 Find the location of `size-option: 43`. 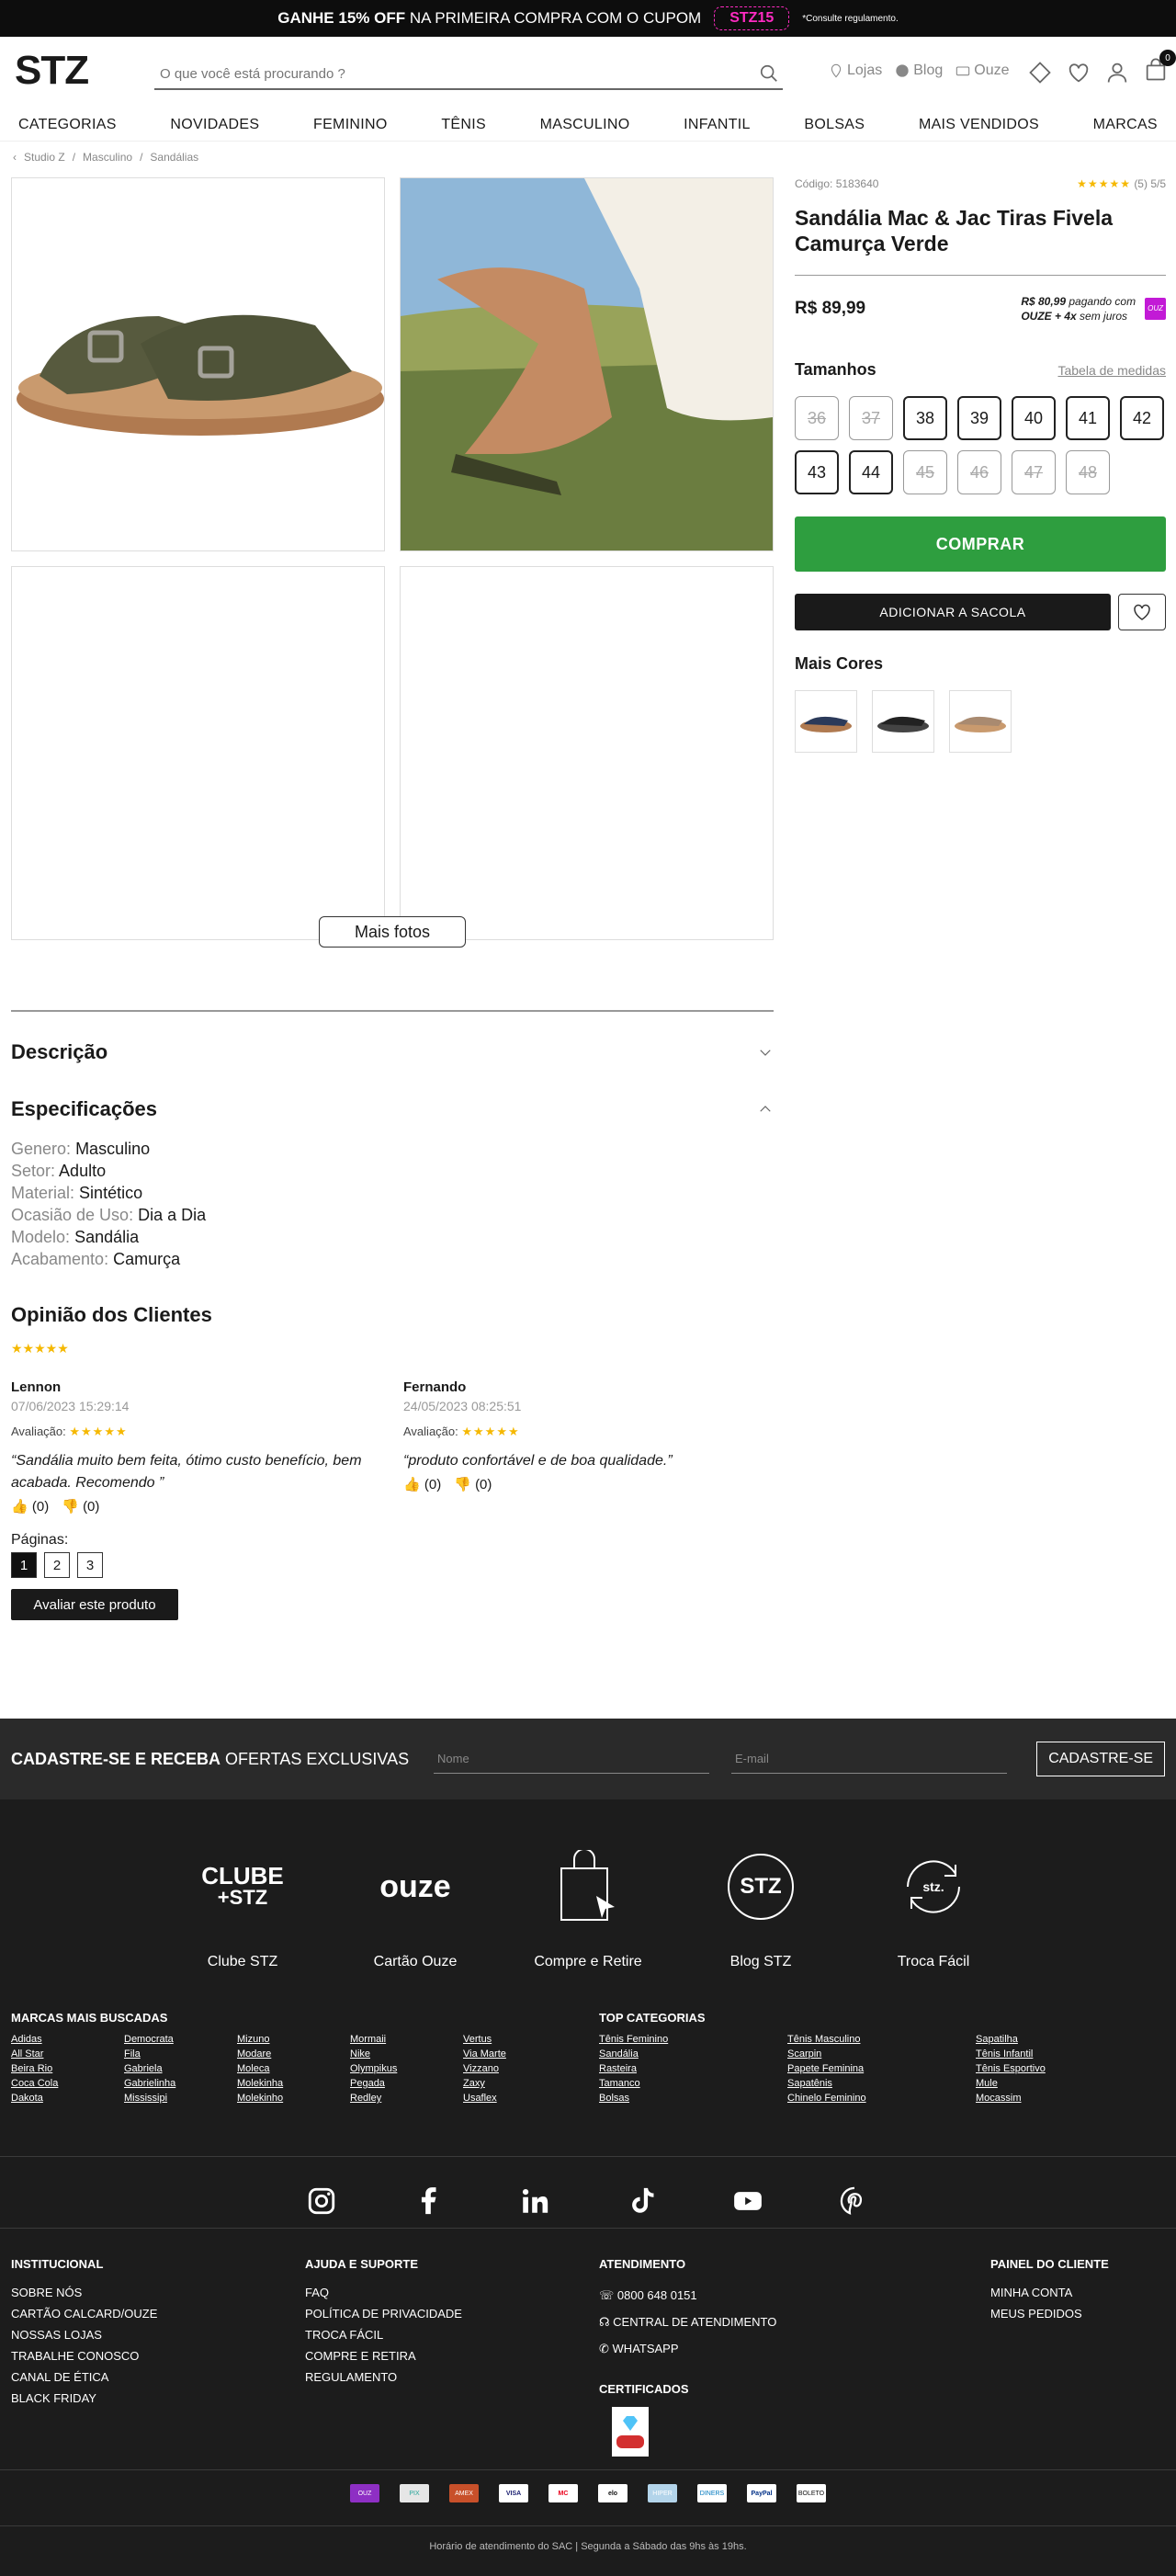

size-option: 43 is located at coordinates (817, 472).